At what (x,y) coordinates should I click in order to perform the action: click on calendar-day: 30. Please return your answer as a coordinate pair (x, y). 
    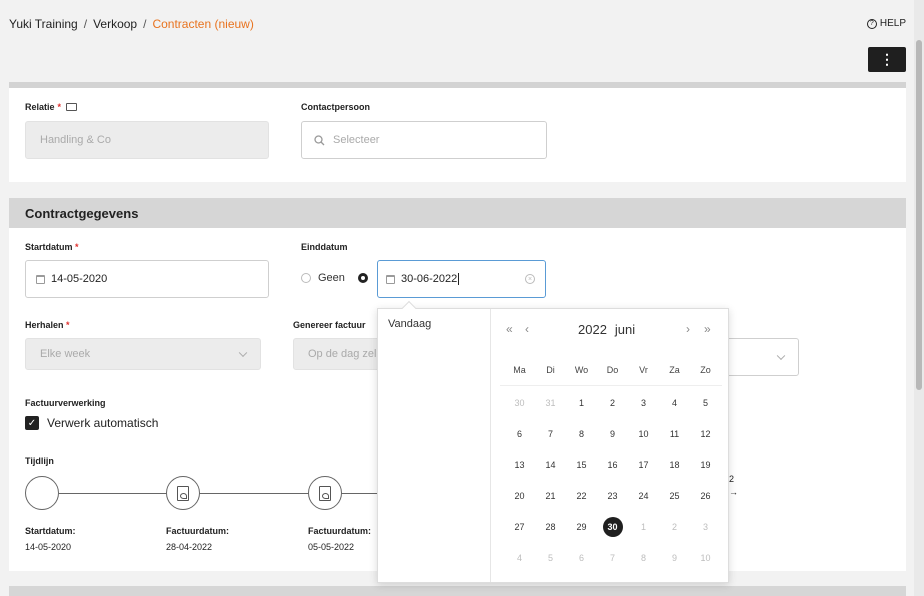
    Looking at the image, I should click on (519, 403).